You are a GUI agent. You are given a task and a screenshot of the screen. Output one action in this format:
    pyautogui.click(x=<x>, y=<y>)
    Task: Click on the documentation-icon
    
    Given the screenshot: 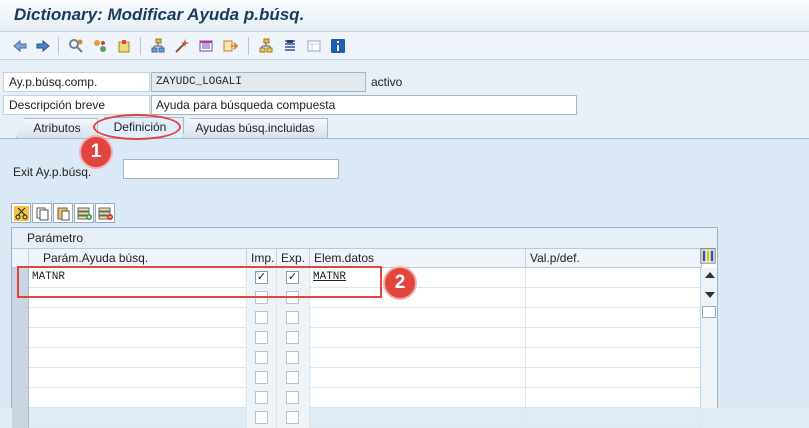 What is the action you would take?
    pyautogui.click(x=290, y=46)
    